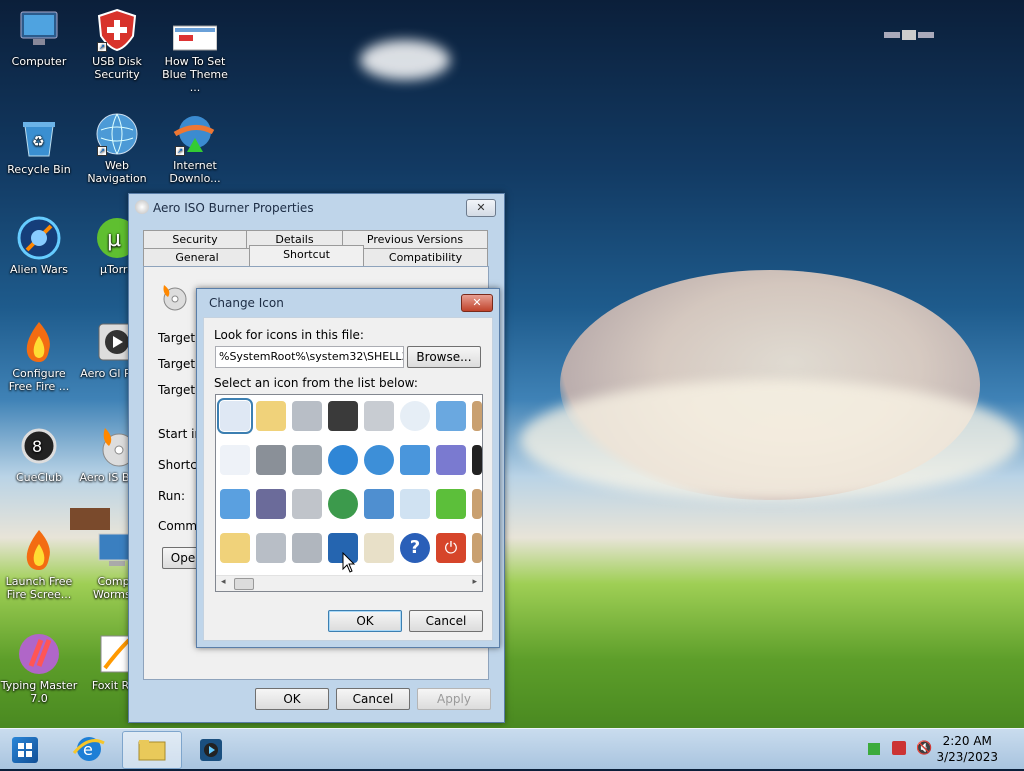  I want to click on blank-window-icon, so click(235, 504).